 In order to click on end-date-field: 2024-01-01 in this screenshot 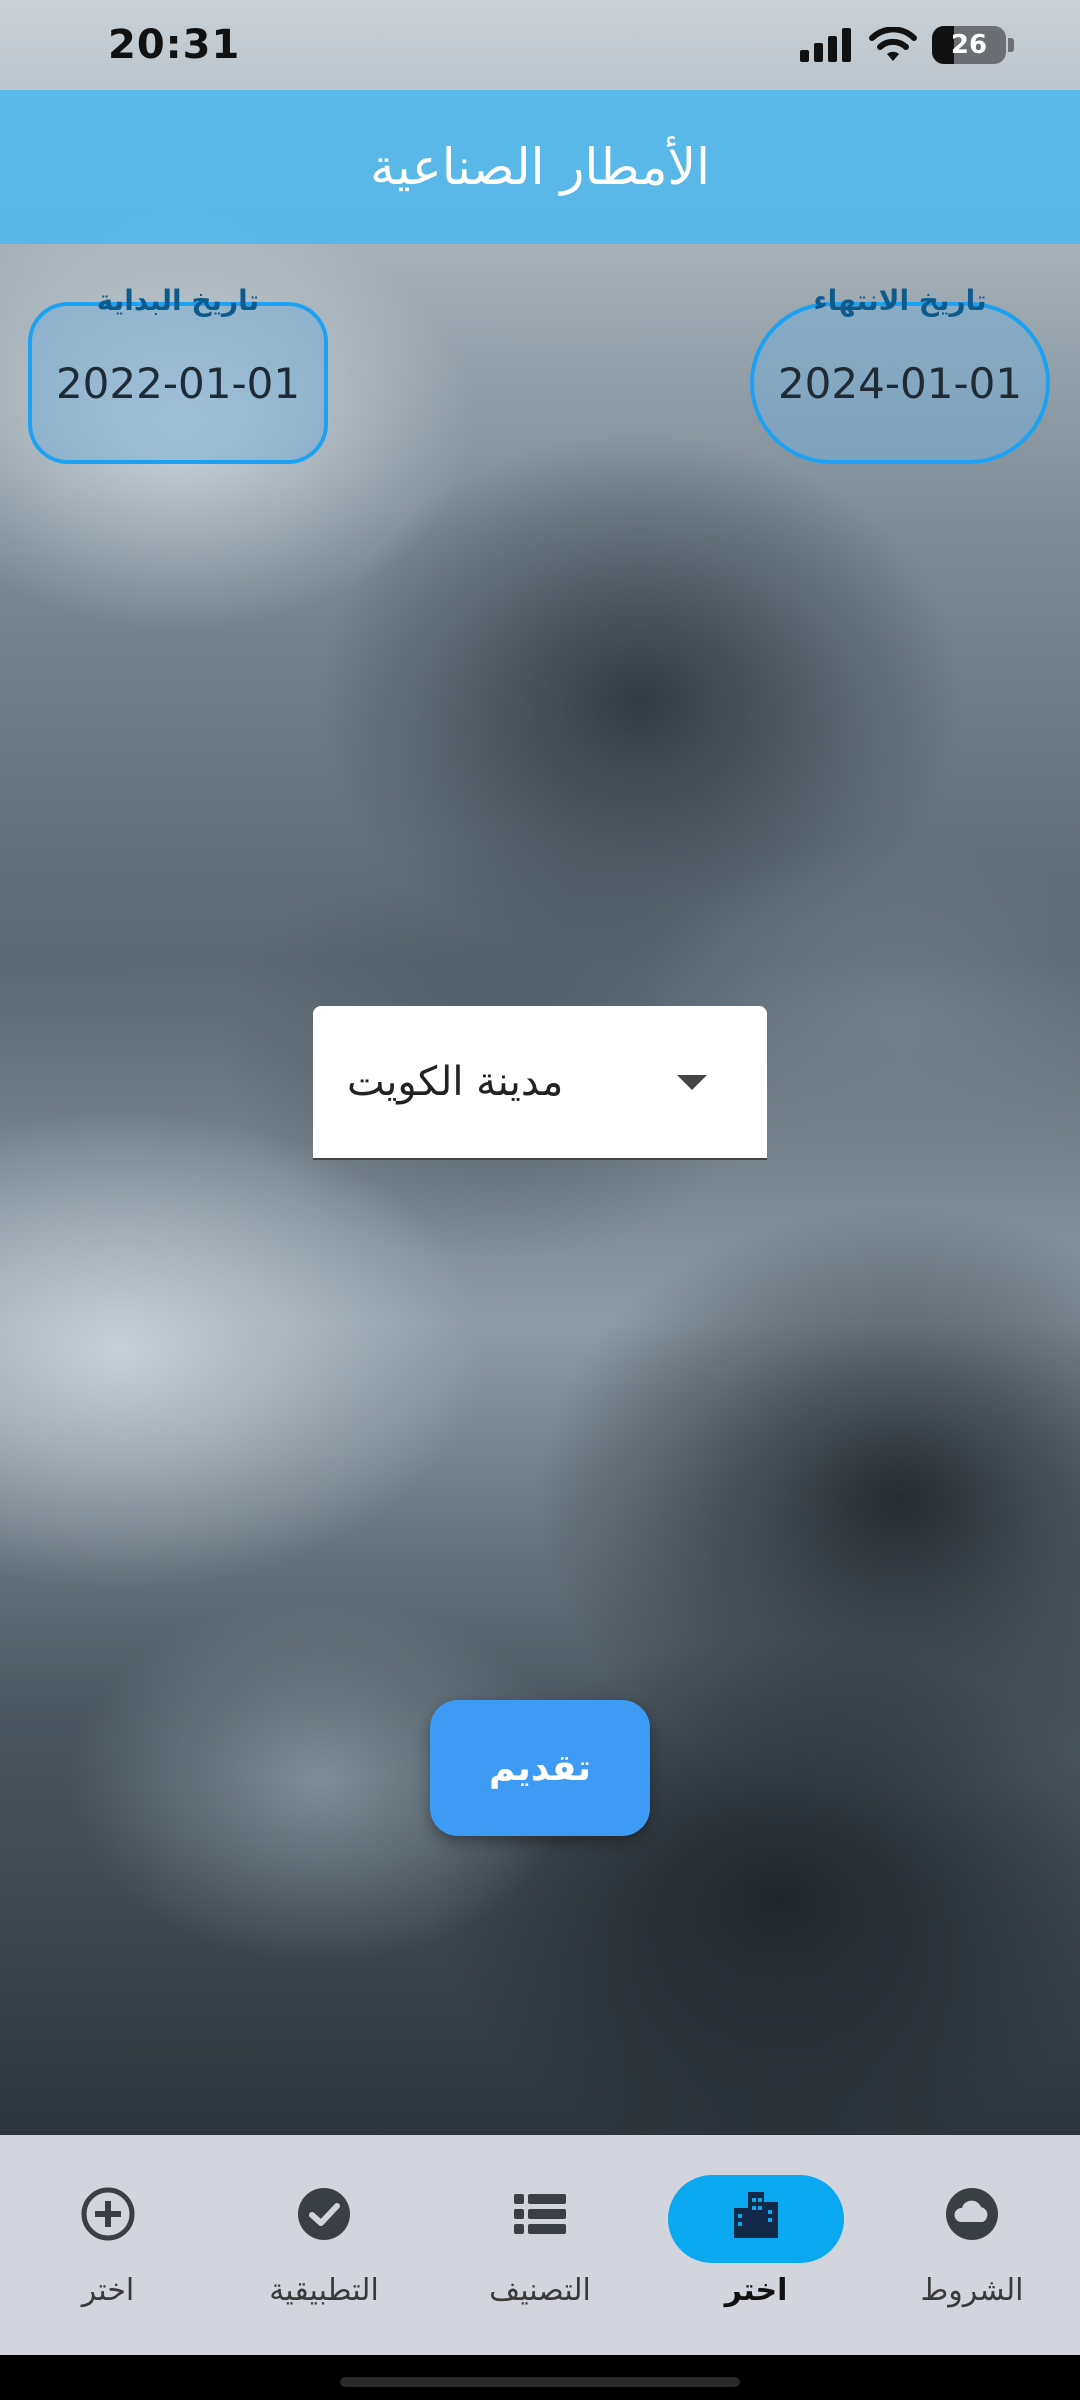, I will do `click(900, 383)`.